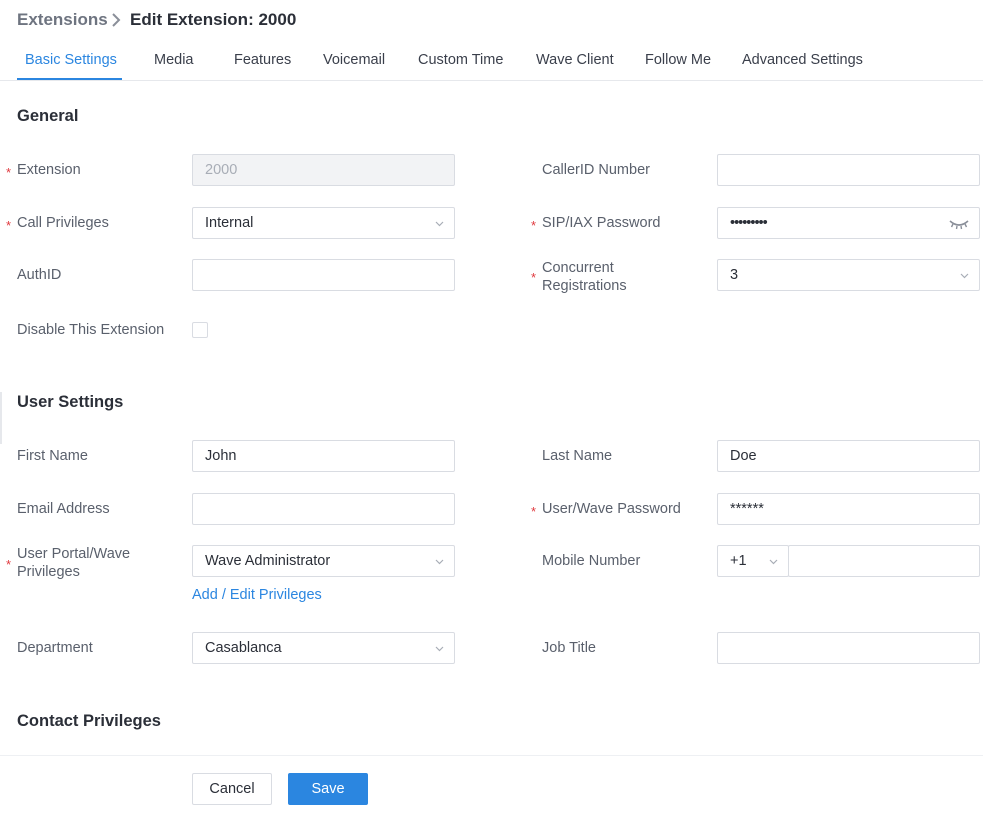  What do you see at coordinates (848, 456) in the screenshot?
I see `last-name-field` at bounding box center [848, 456].